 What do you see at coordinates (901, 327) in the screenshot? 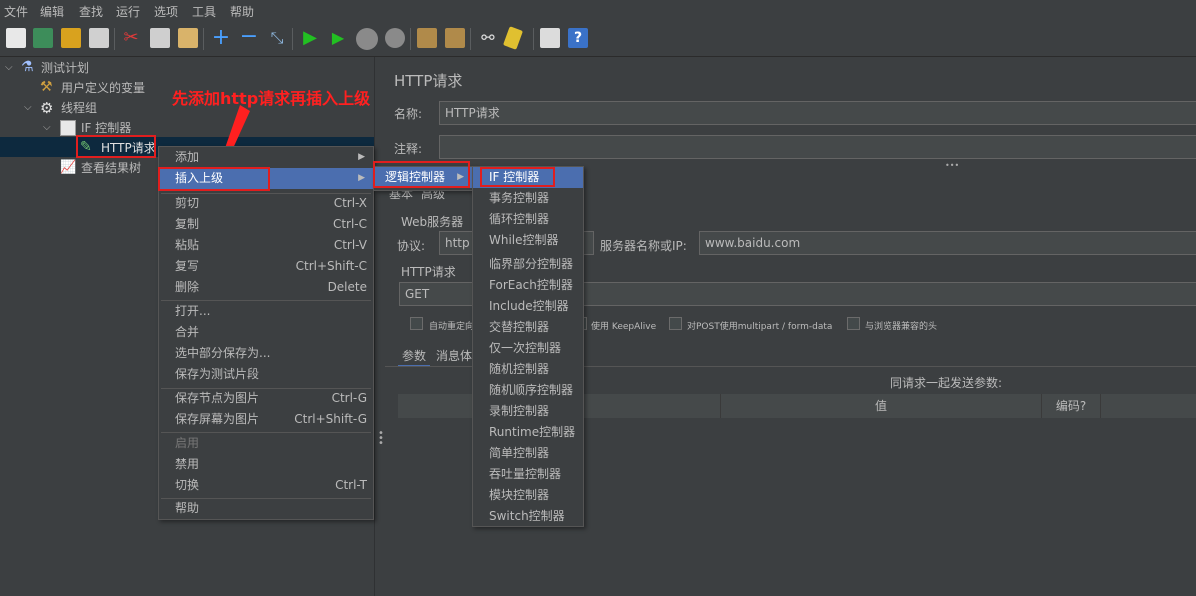
I see `browser-headers-label: 与浏览器兼容的头` at bounding box center [901, 327].